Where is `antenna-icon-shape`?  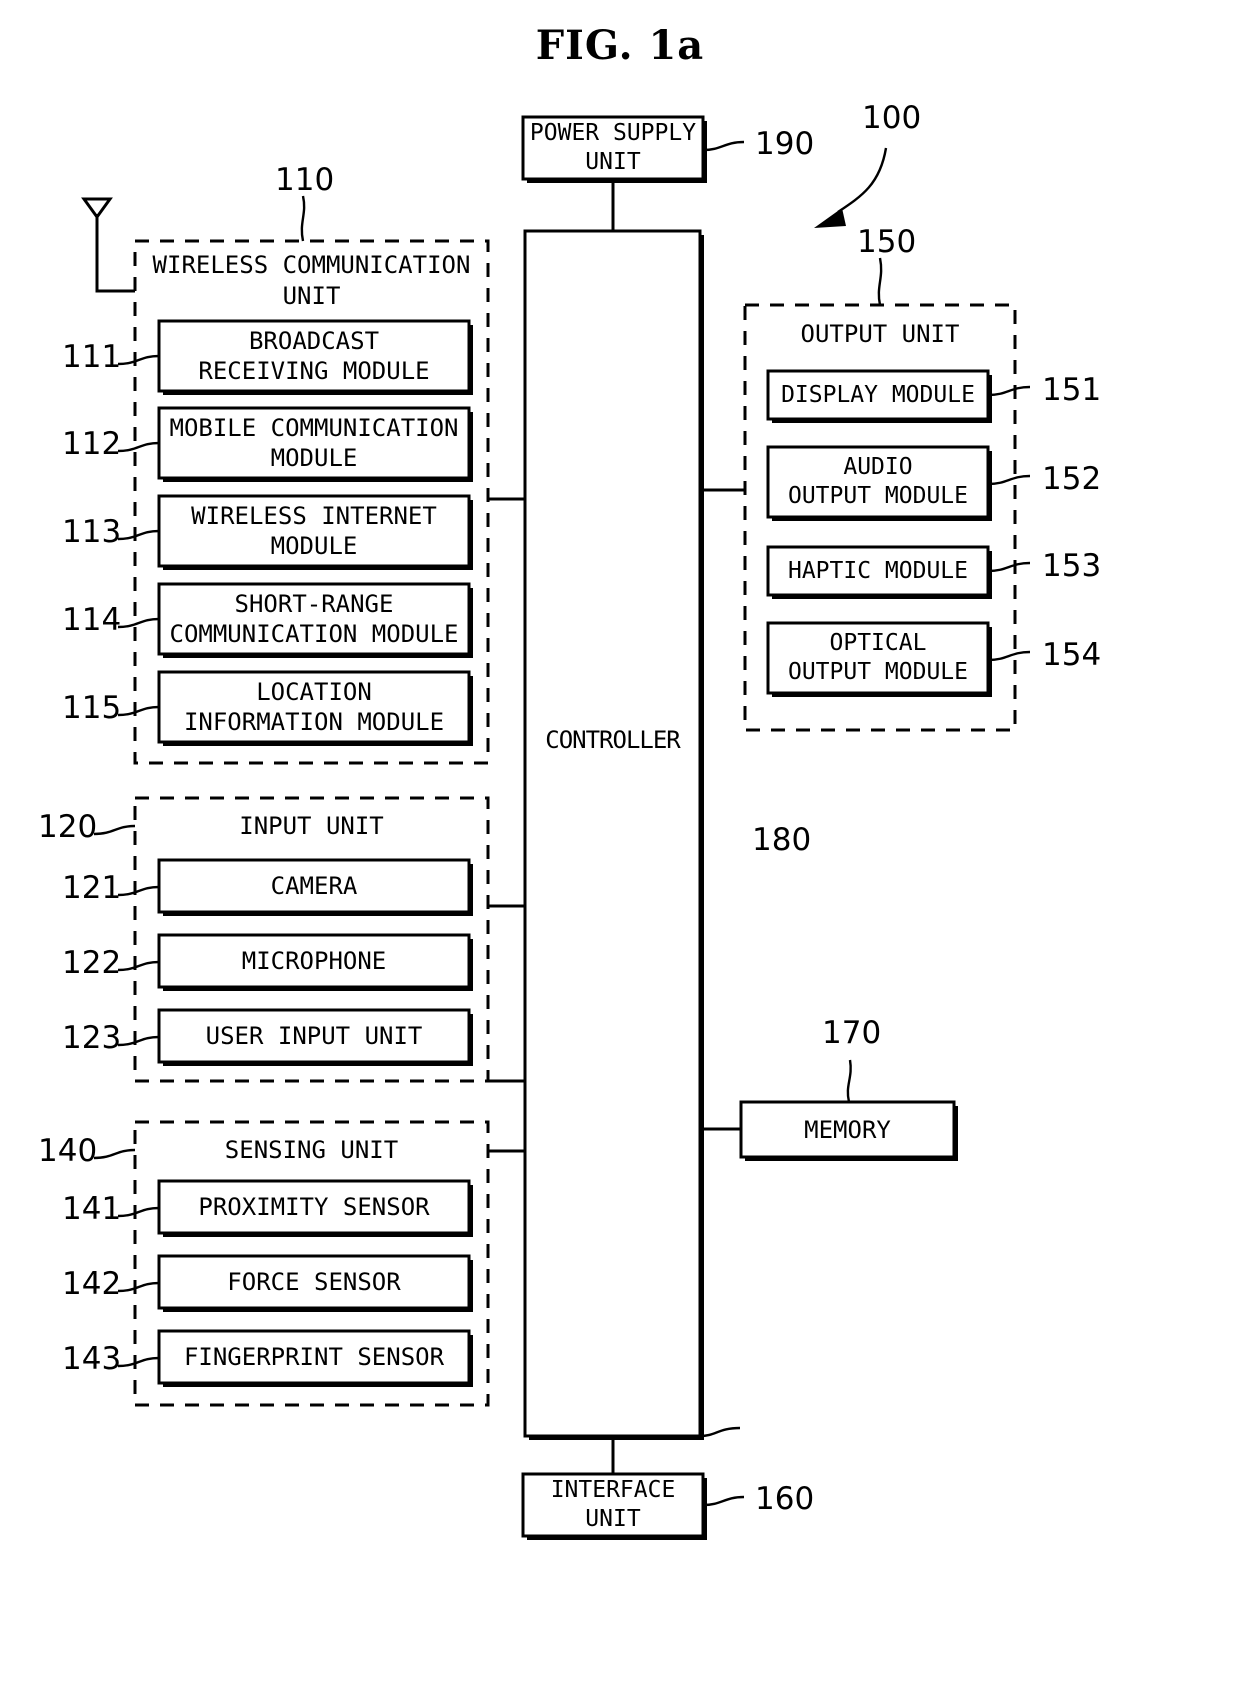
antenna-icon-shape is located at coordinates (108, 245).